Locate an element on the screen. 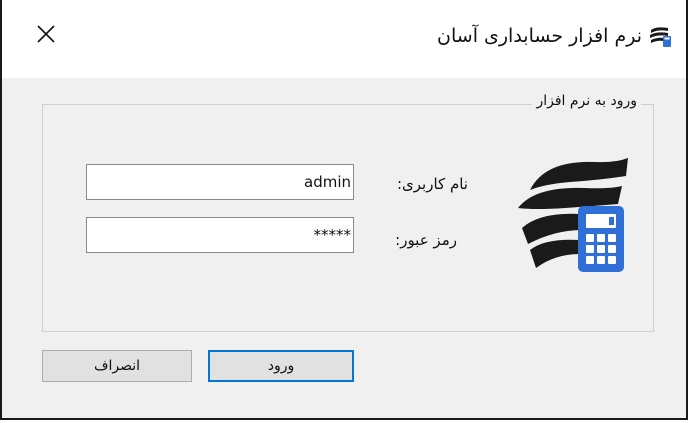 This screenshot has width=694, height=423. window-title: نرم افزار حسابداری آسان is located at coordinates (539, 36).